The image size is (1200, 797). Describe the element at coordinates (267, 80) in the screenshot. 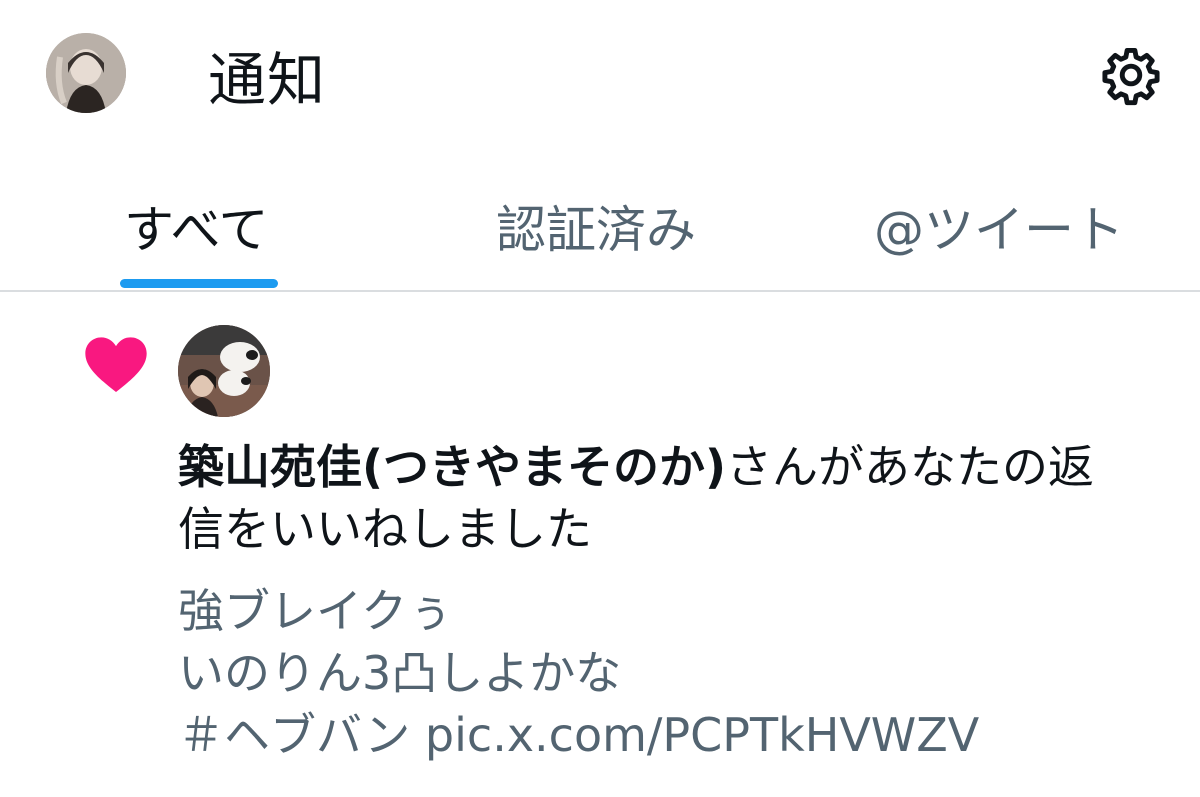

I see `page-title: 通知` at that location.